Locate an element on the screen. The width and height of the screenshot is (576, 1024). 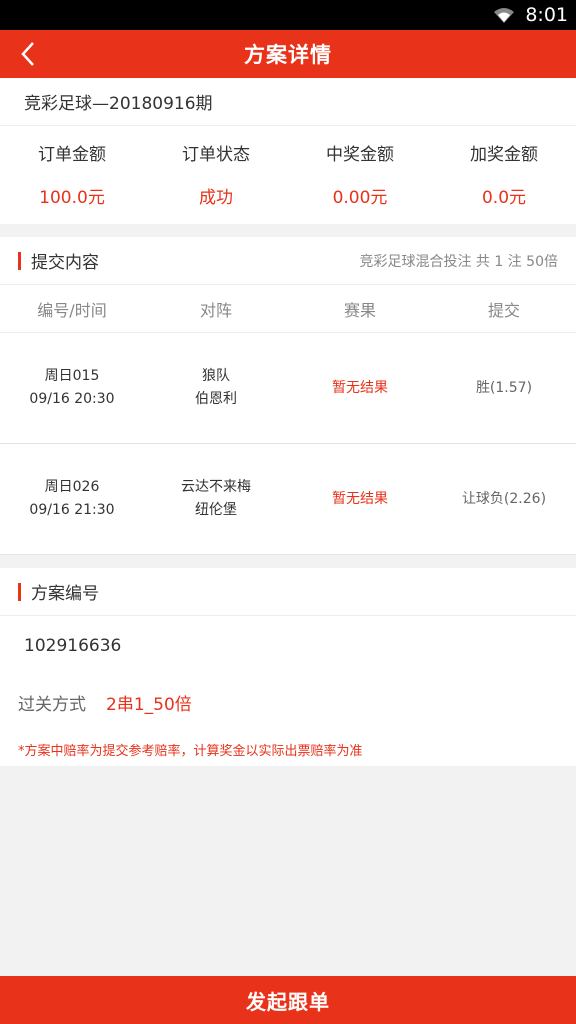
bet-summary: 竞彩足球混合投注 共 1 注 50倍 is located at coordinates (458, 261).